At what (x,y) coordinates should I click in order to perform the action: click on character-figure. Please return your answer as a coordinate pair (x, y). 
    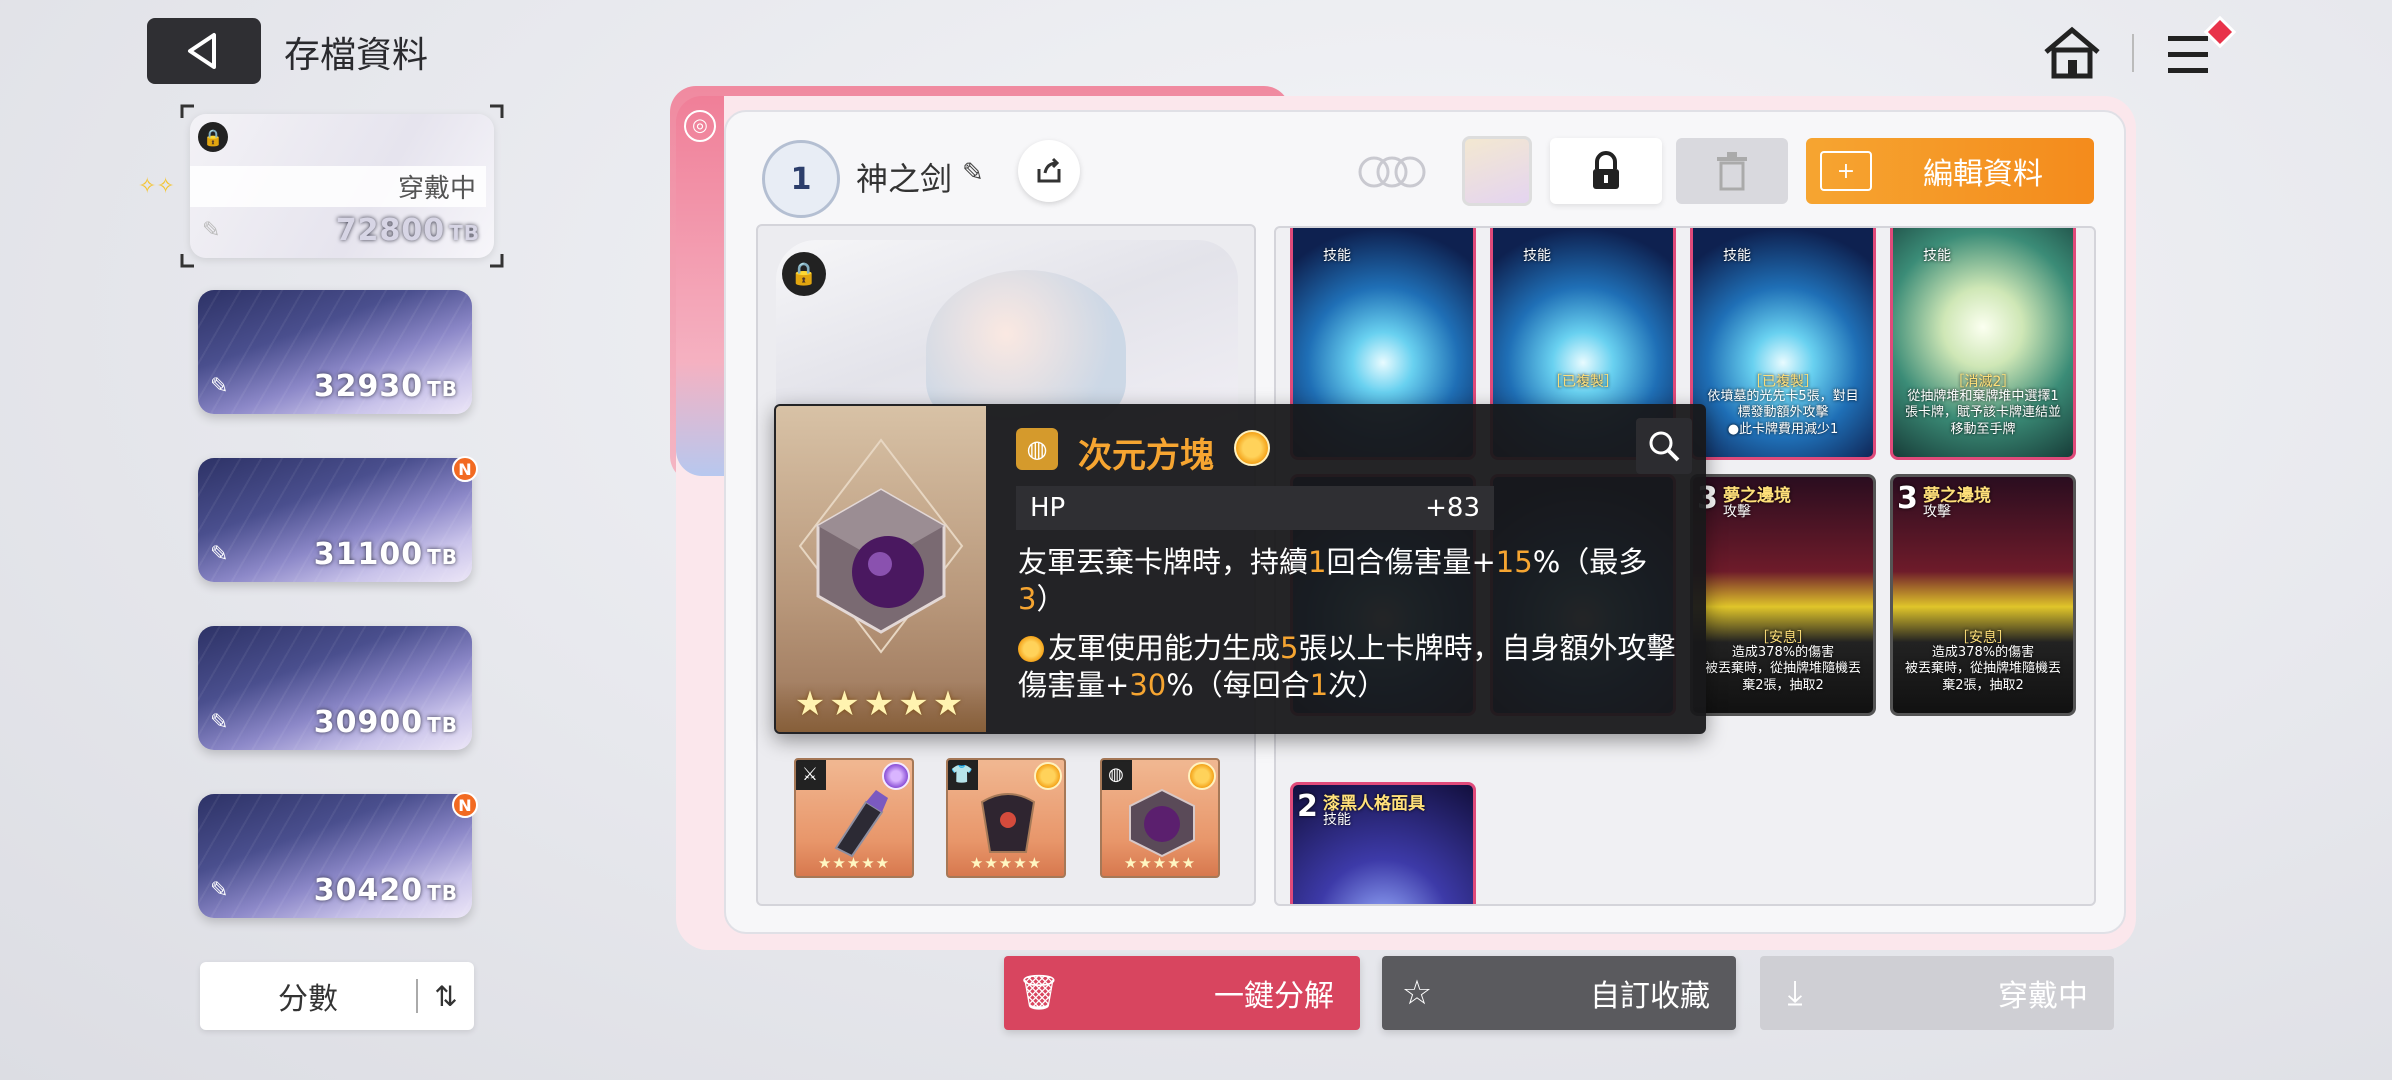
    Looking at the image, I should click on (1026, 345).